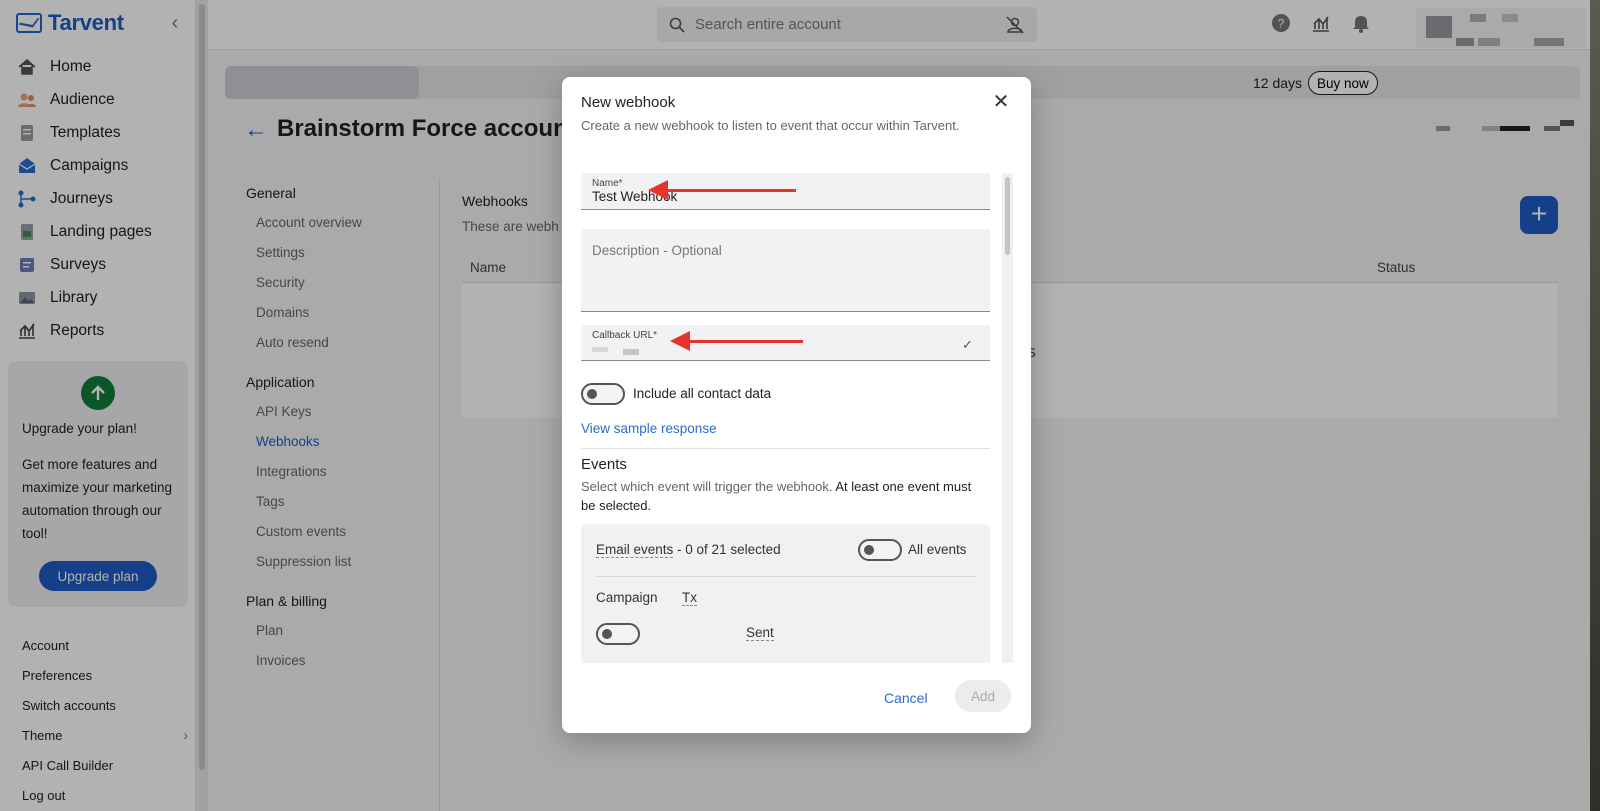 This screenshot has height=811, width=1600. I want to click on annotation-arrow-callback, so click(736, 341).